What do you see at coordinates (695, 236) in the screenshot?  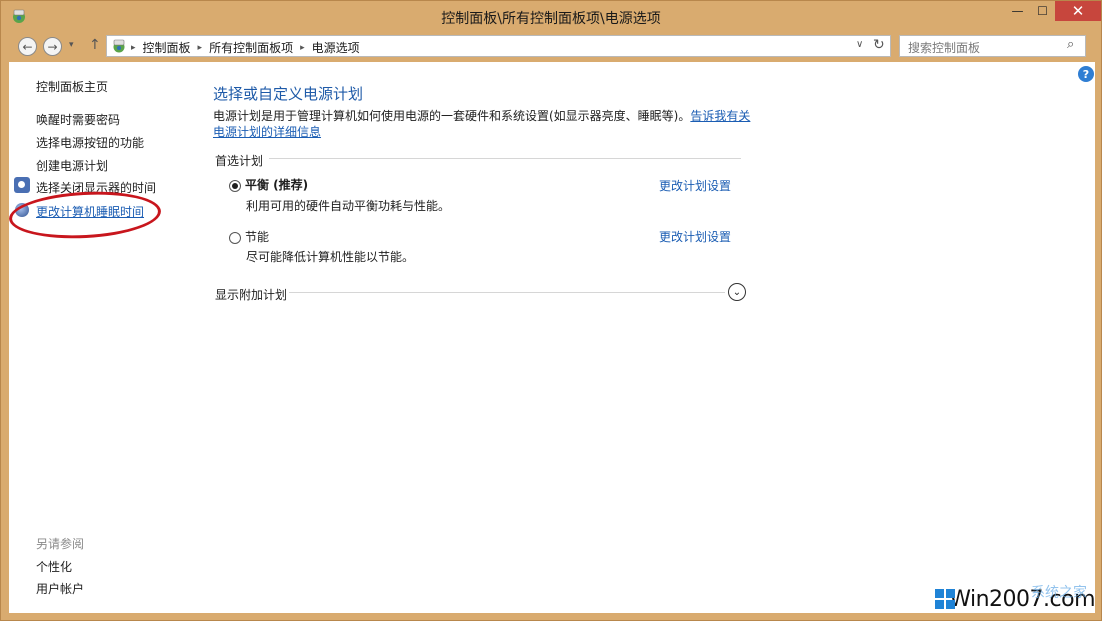 I see `change-plan-settings-power-saver: 更改计划设置` at bounding box center [695, 236].